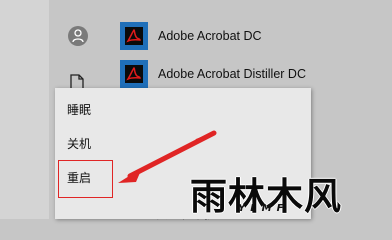  I want to click on app-label: Adobe Acrobat DC, so click(210, 36).